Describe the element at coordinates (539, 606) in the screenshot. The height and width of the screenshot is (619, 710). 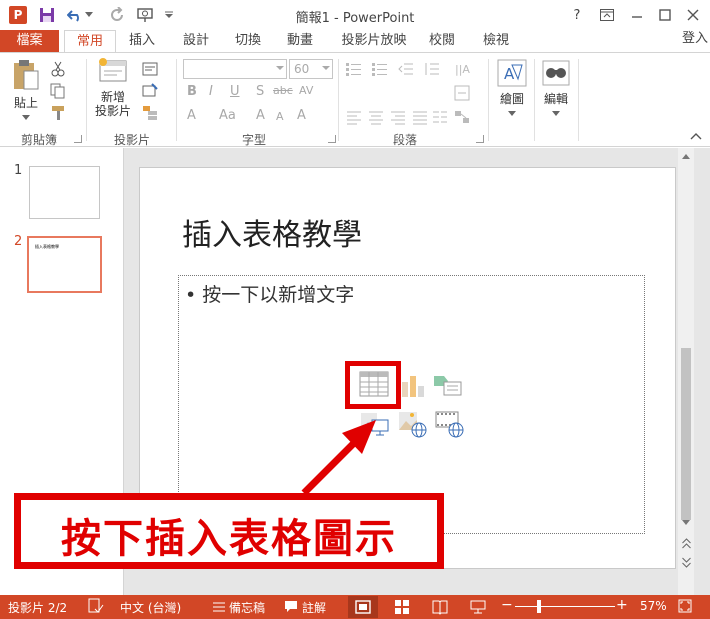
I see `zoom-slider-thumb` at that location.